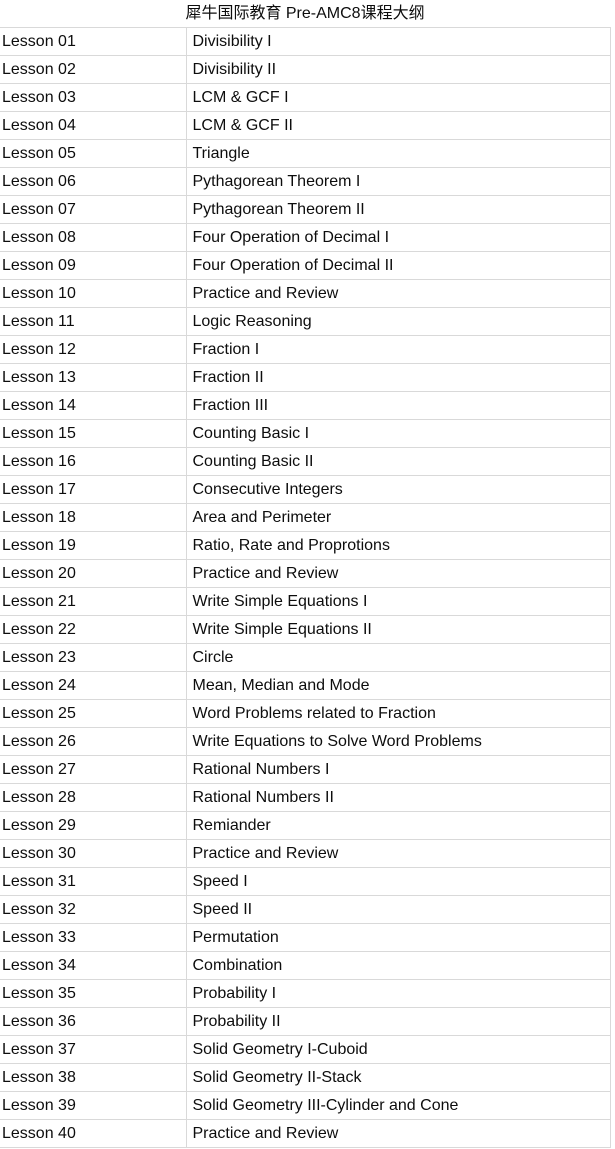 Image resolution: width=615 pixels, height=1149 pixels. I want to click on lesson-topic-cell: Speed II, so click(398, 909).